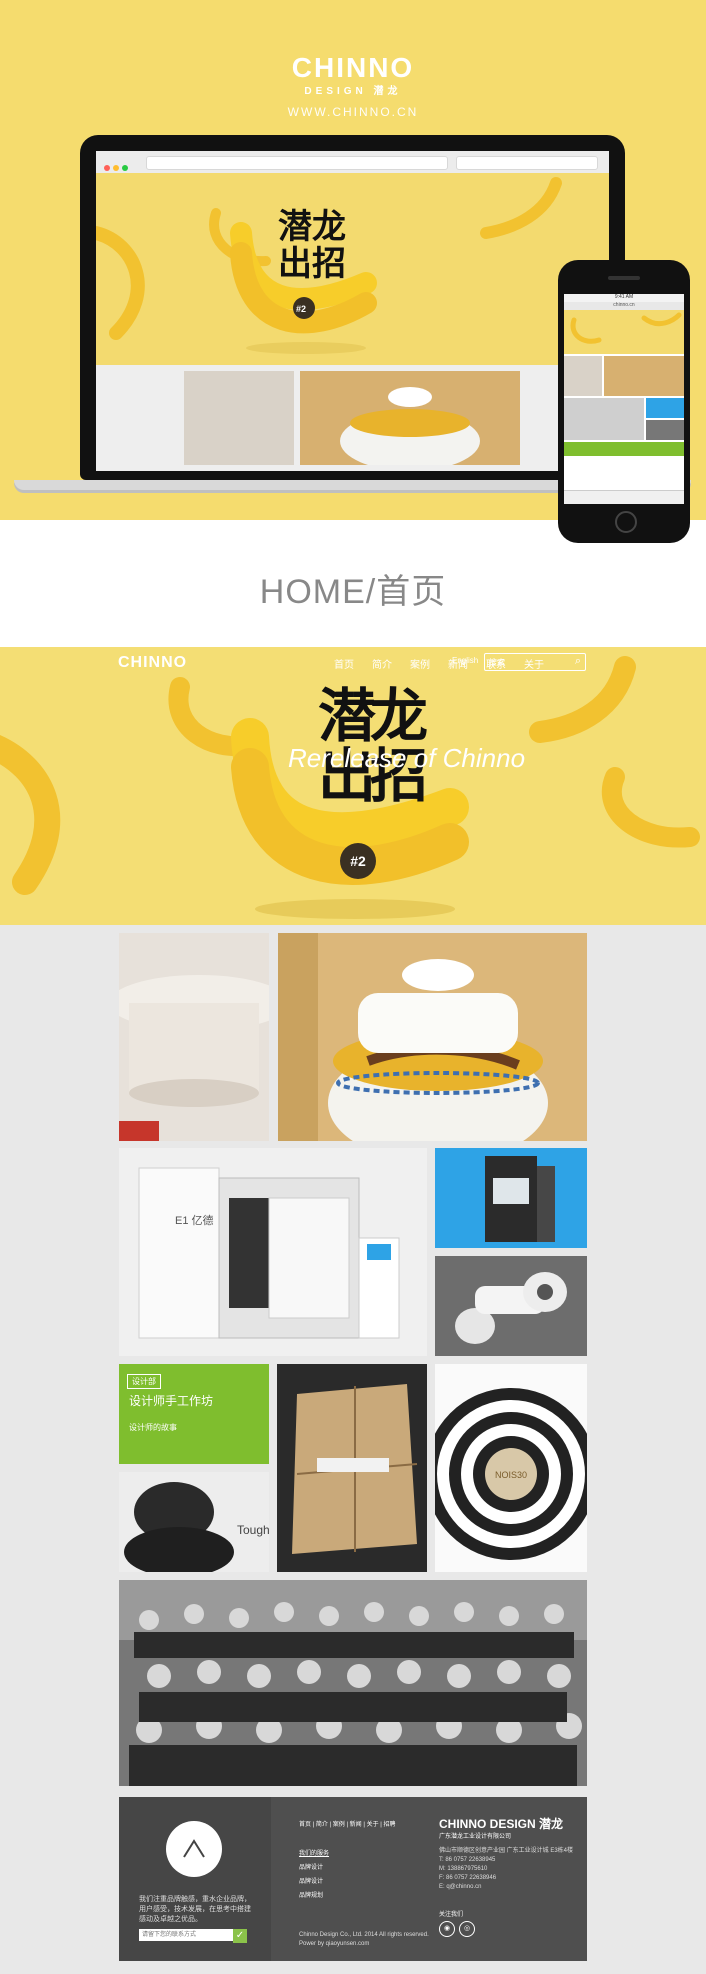  I want to click on site-search-input: 搜索 ⌕, so click(535, 662).